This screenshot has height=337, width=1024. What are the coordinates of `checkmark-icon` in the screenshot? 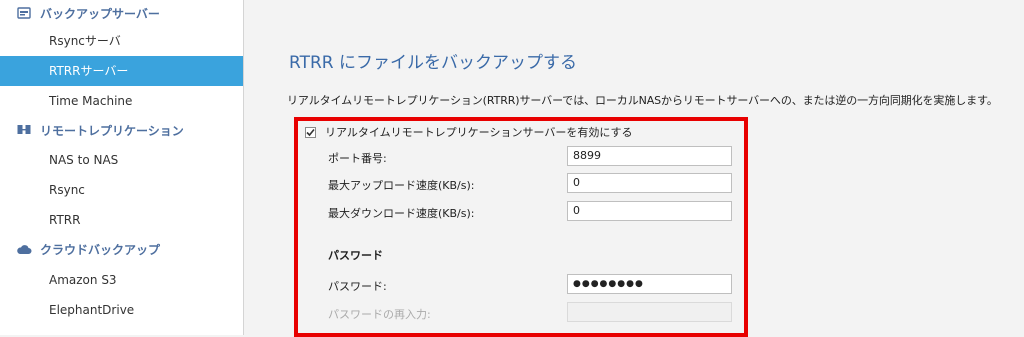 It's located at (310, 132).